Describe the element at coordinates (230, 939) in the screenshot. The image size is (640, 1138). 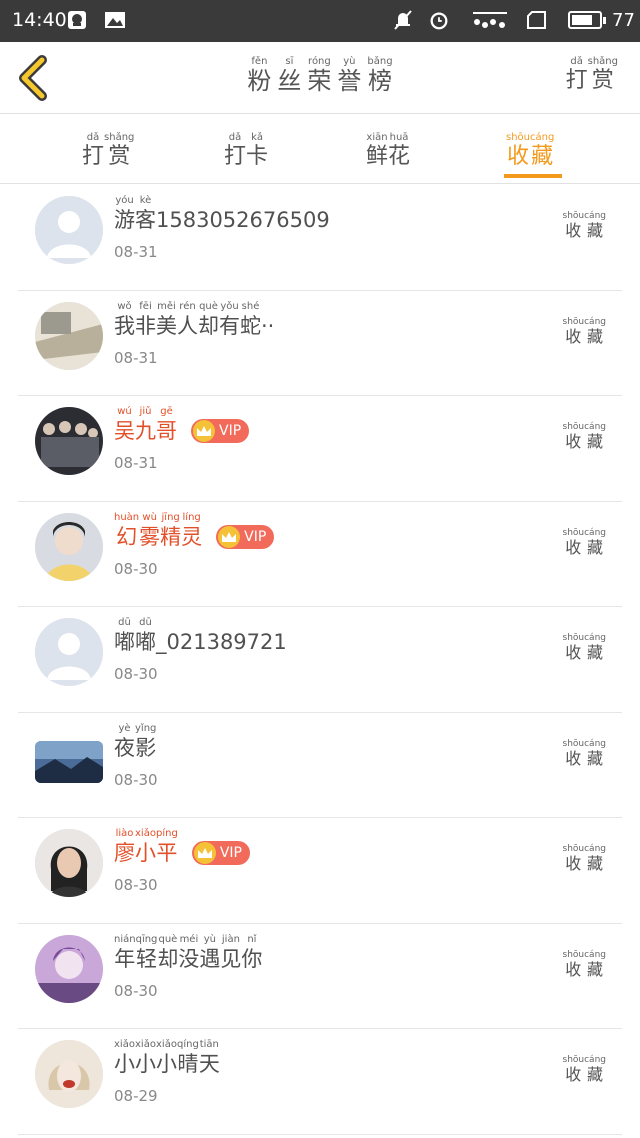
I see `pinyin: jiàn` at that location.